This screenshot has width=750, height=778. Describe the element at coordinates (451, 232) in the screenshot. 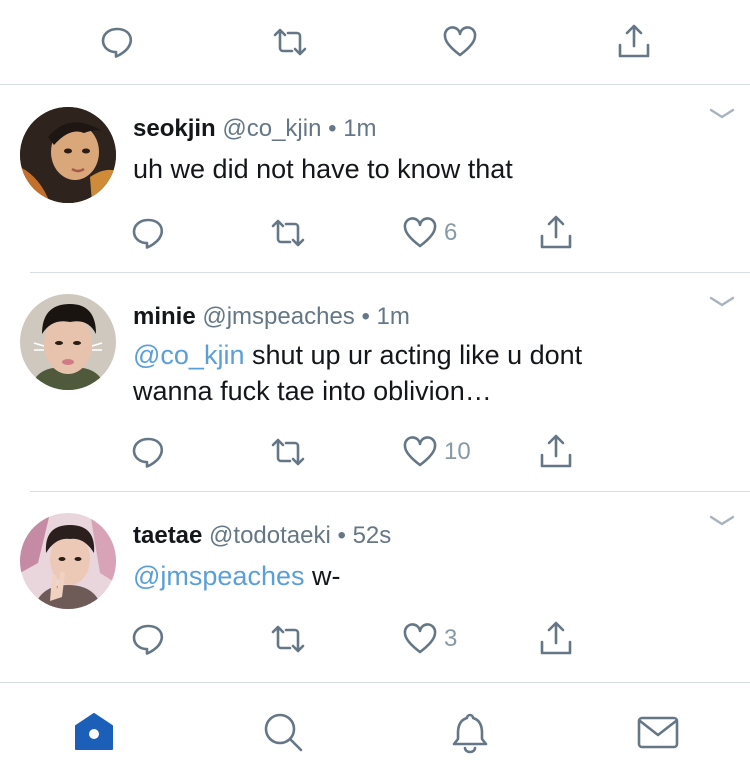

I see `like-count: 6` at that location.